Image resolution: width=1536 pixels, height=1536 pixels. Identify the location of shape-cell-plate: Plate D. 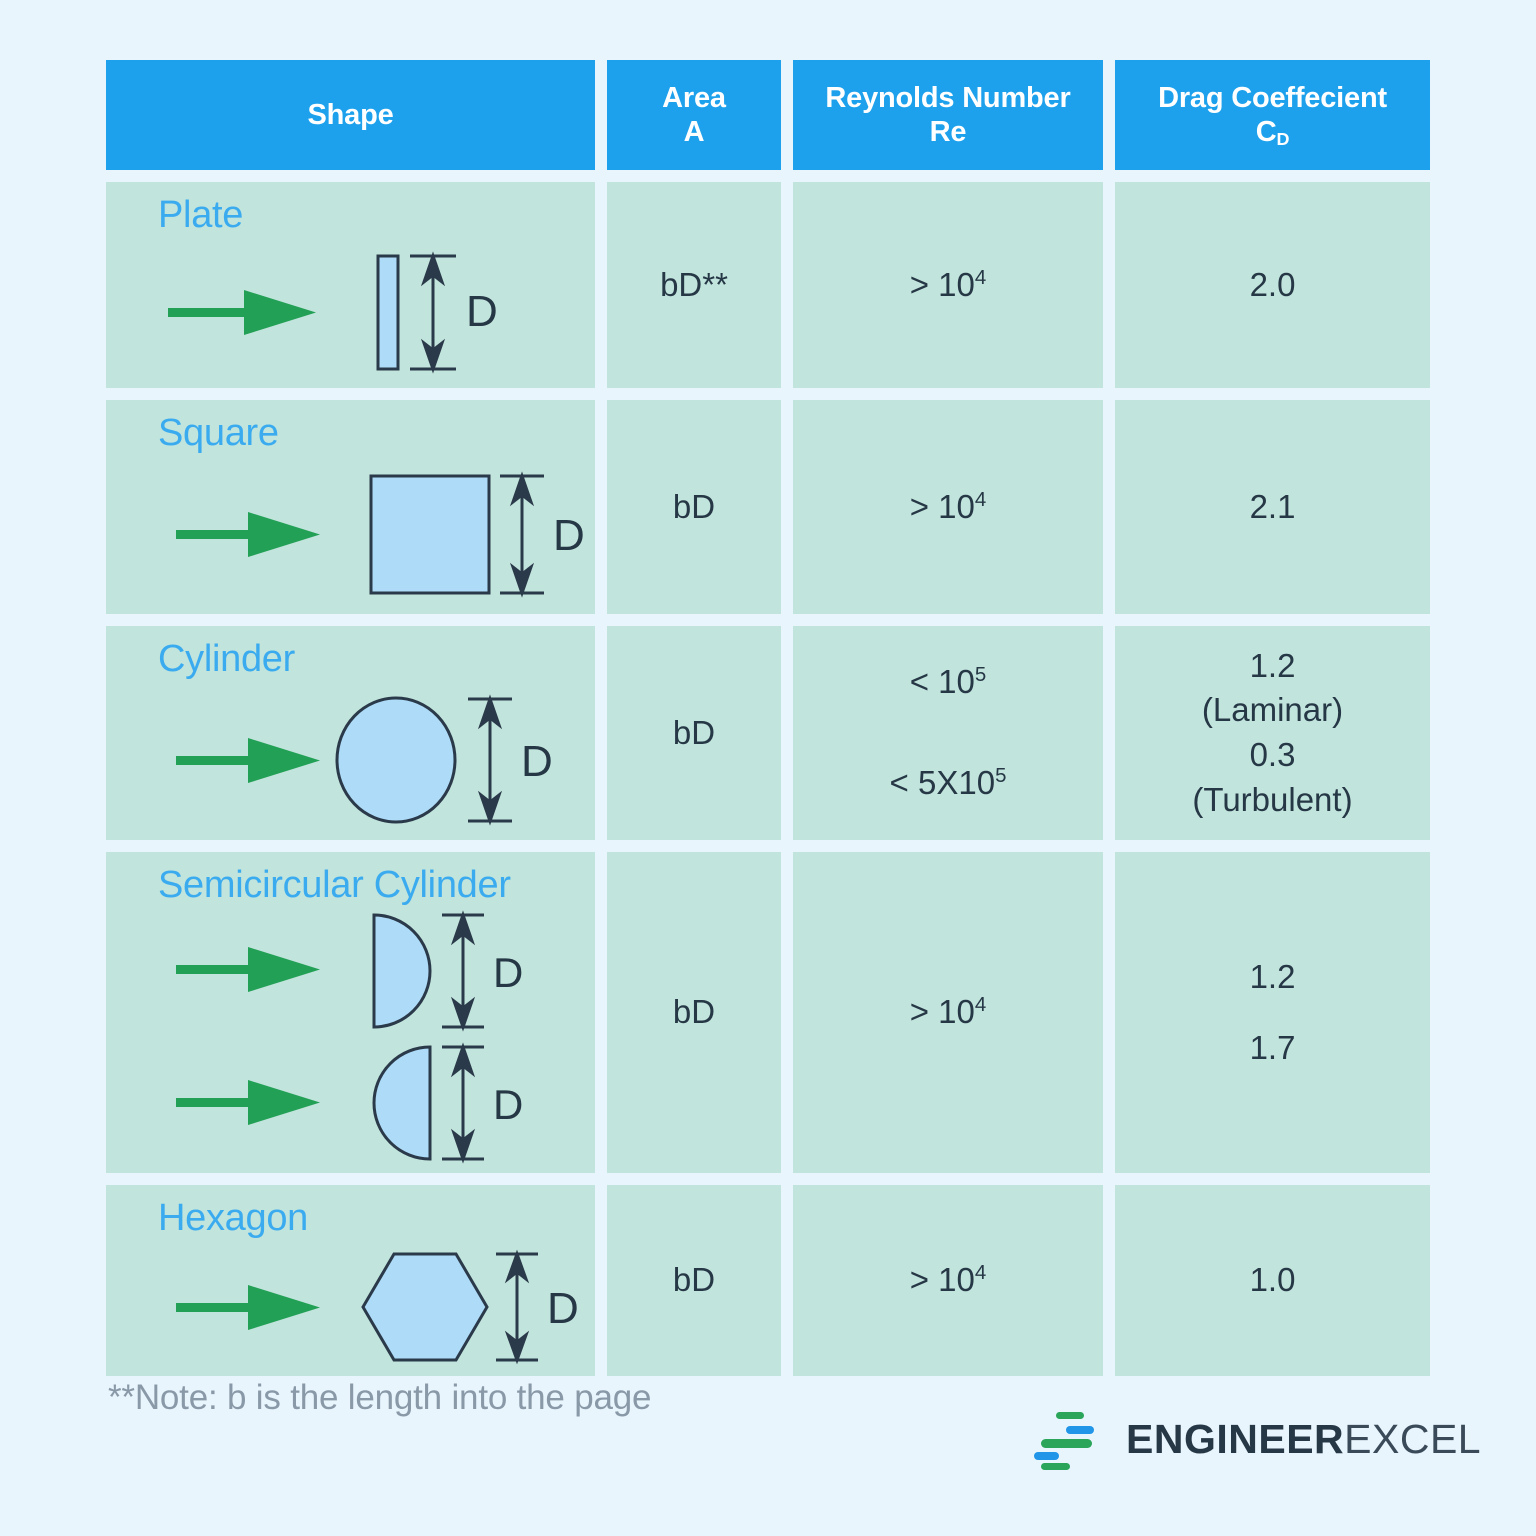
(350, 285).